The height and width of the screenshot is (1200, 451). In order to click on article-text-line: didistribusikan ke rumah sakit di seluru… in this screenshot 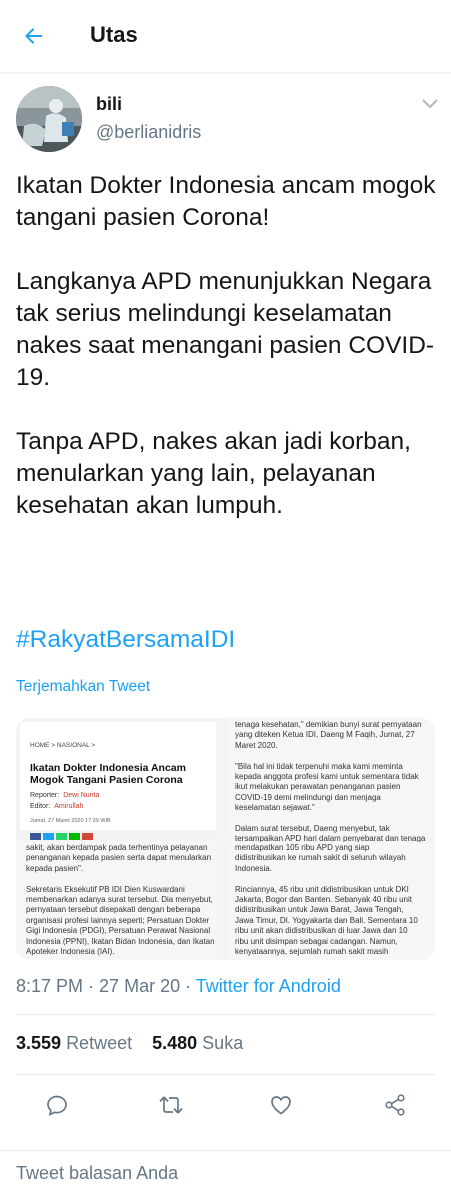, I will do `click(320, 858)`.